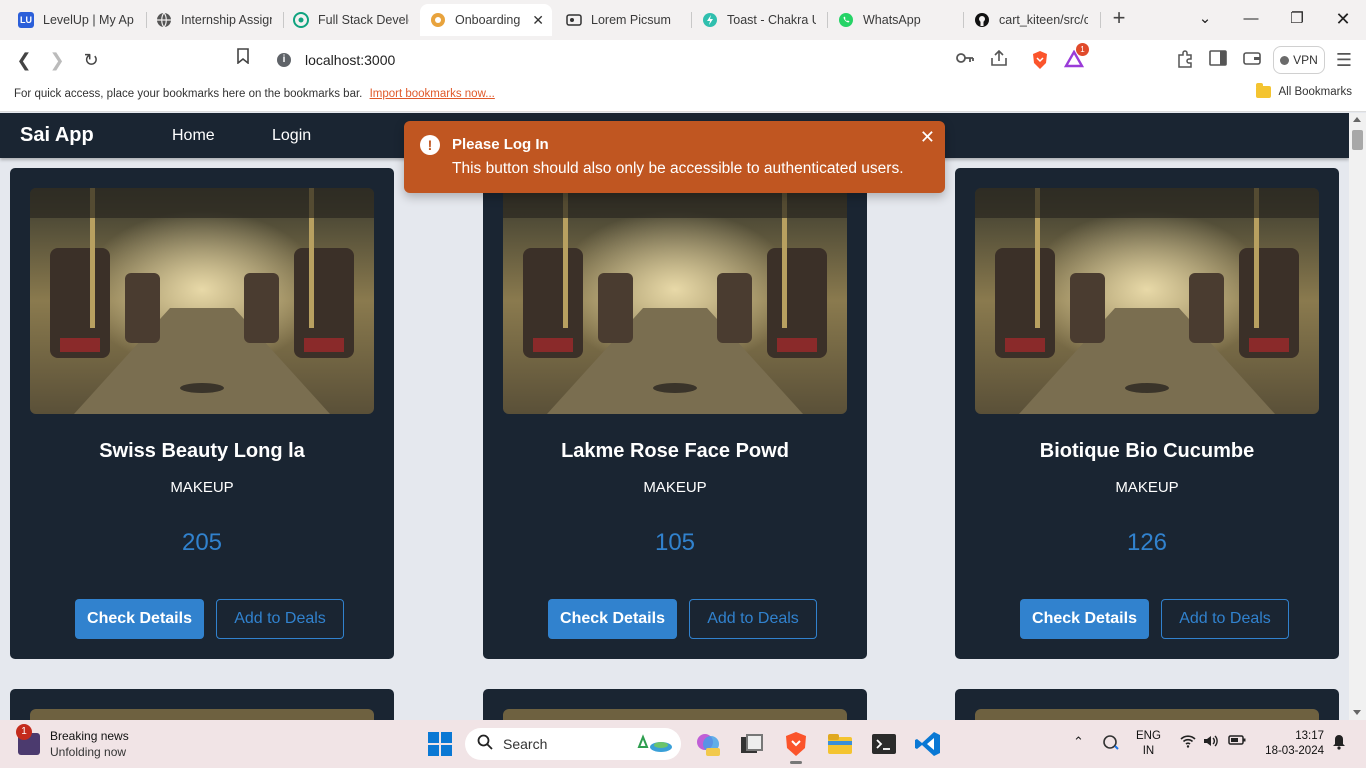  What do you see at coordinates (1285, 60) in the screenshot?
I see `vpn-status-icon` at bounding box center [1285, 60].